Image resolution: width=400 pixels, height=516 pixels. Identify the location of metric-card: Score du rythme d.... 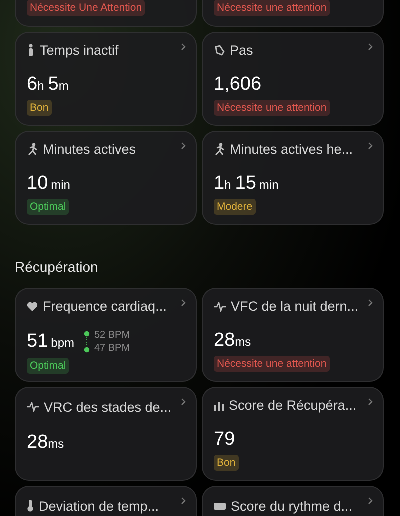
(293, 501).